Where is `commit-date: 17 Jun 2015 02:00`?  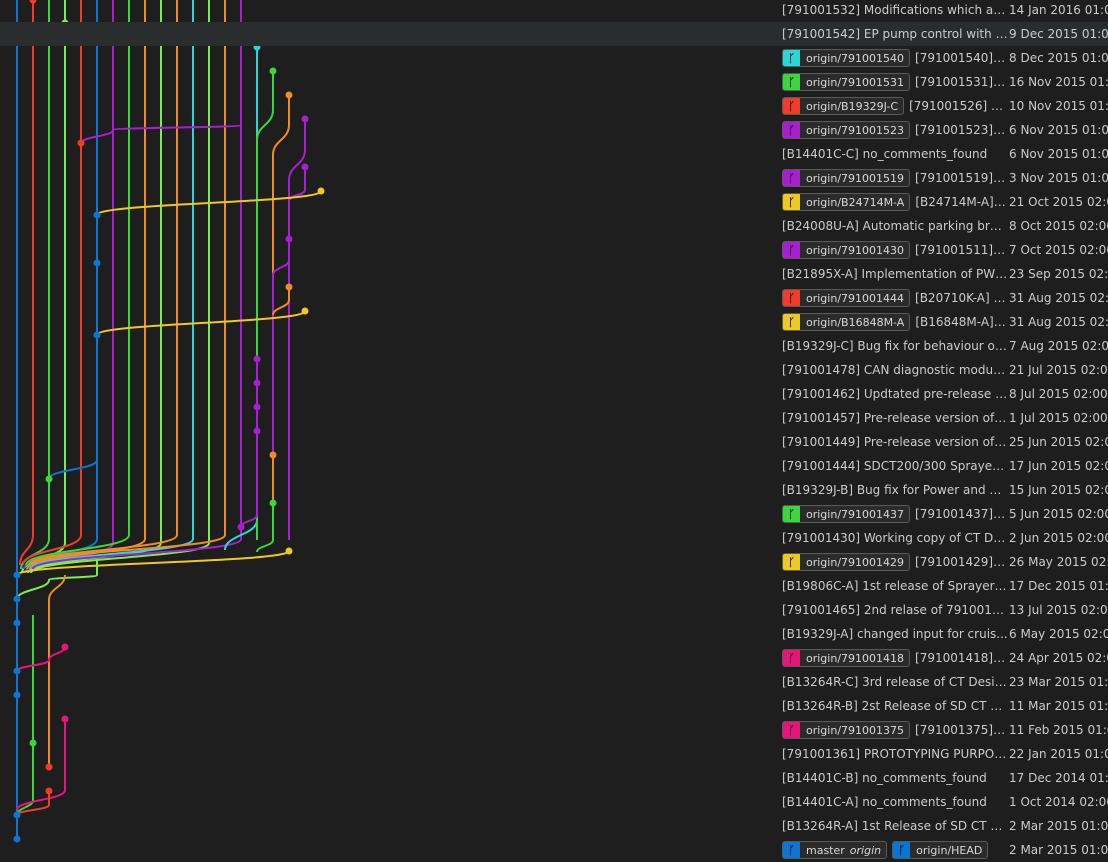 commit-date: 17 Jun 2015 02:00 is located at coordinates (1058, 466).